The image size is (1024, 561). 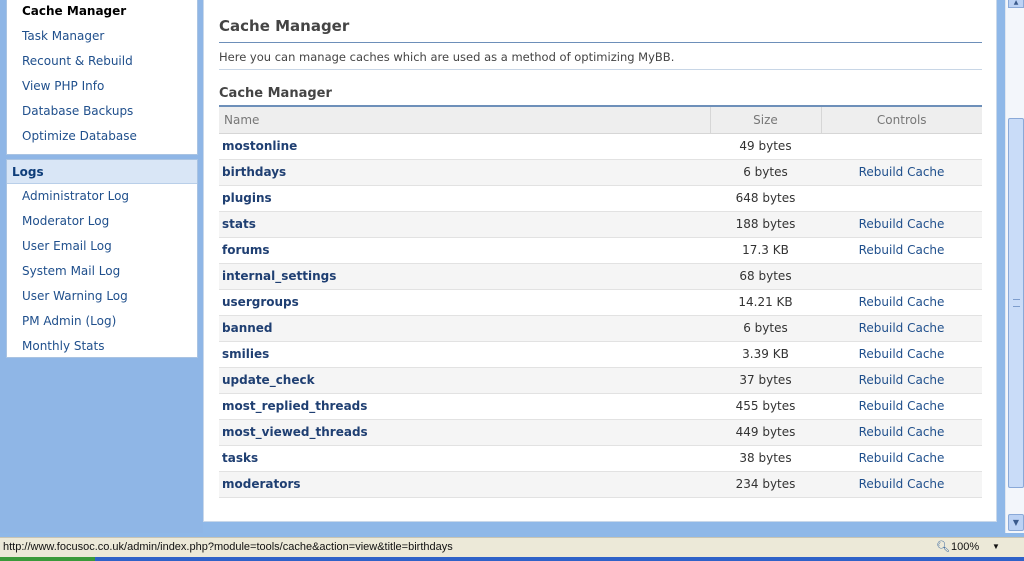 I want to click on sidebar-item-administrator-log: Administrator Log, so click(x=102, y=196).